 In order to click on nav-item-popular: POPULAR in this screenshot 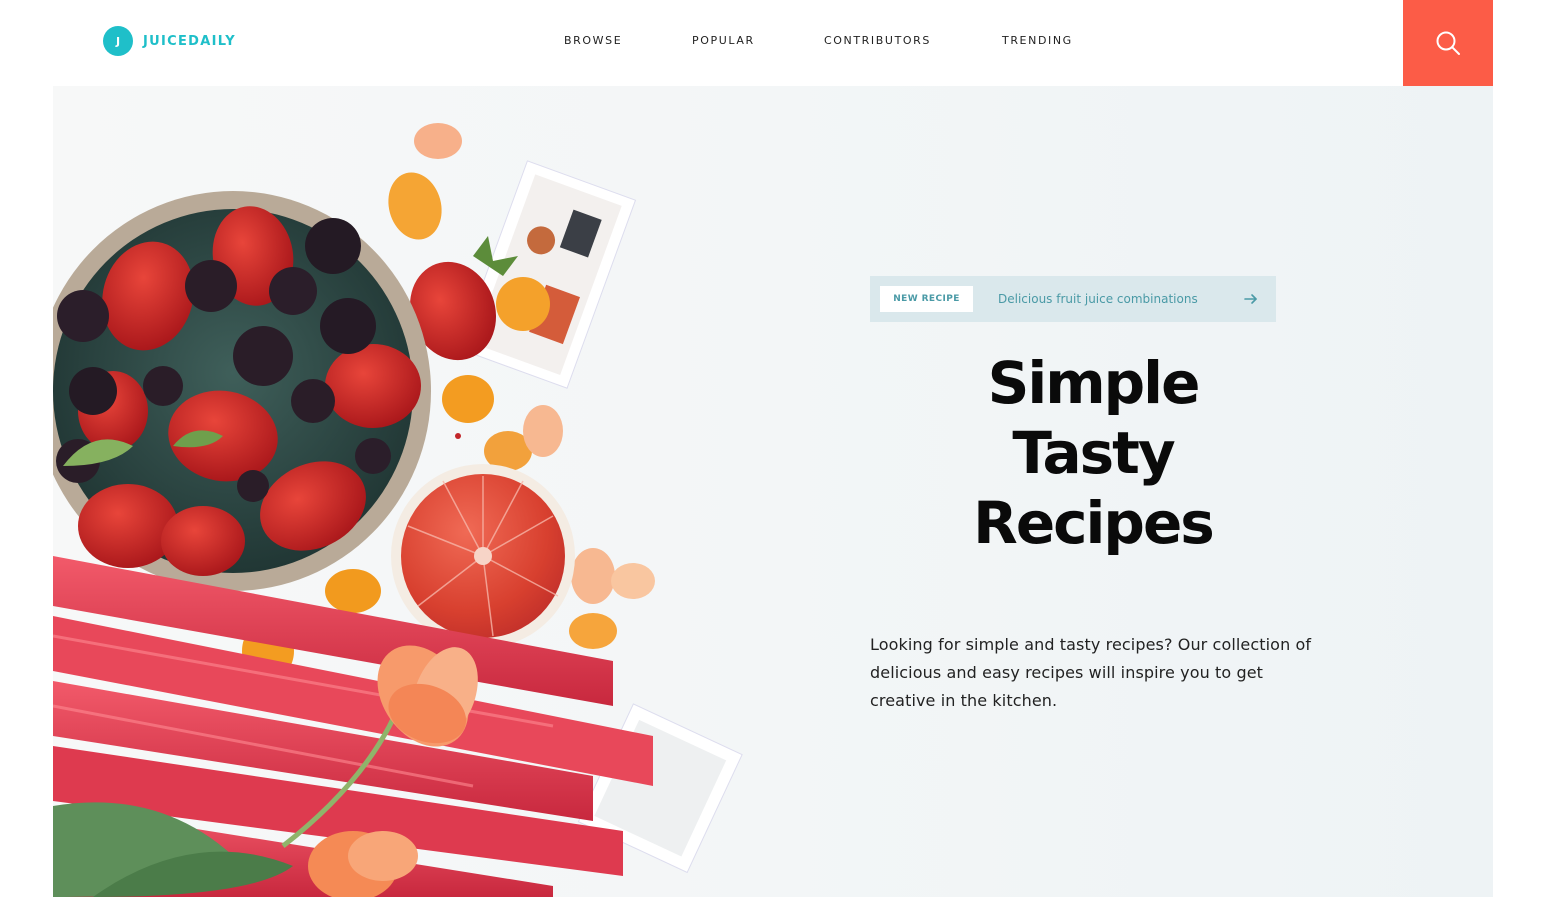, I will do `click(723, 40)`.